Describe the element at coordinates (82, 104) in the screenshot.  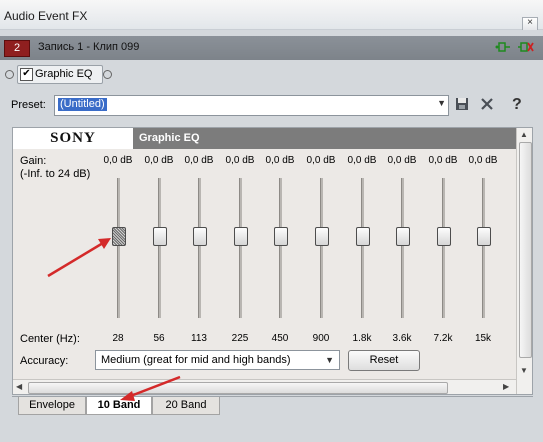
I see `preset-value: (Untitled)` at that location.